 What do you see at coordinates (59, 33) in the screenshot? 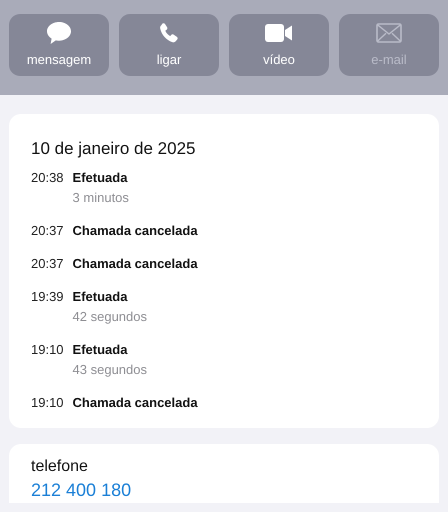
I see `speech-bubble-icon` at bounding box center [59, 33].